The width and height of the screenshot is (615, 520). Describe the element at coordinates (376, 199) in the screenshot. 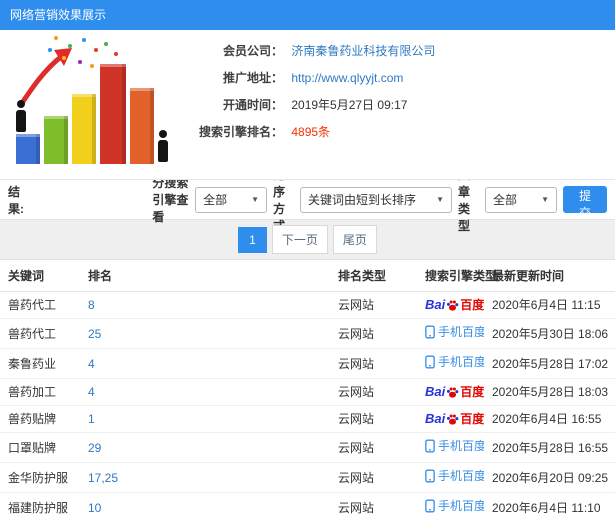

I see `sort-select: 关键词由短到长排序 ▼` at that location.